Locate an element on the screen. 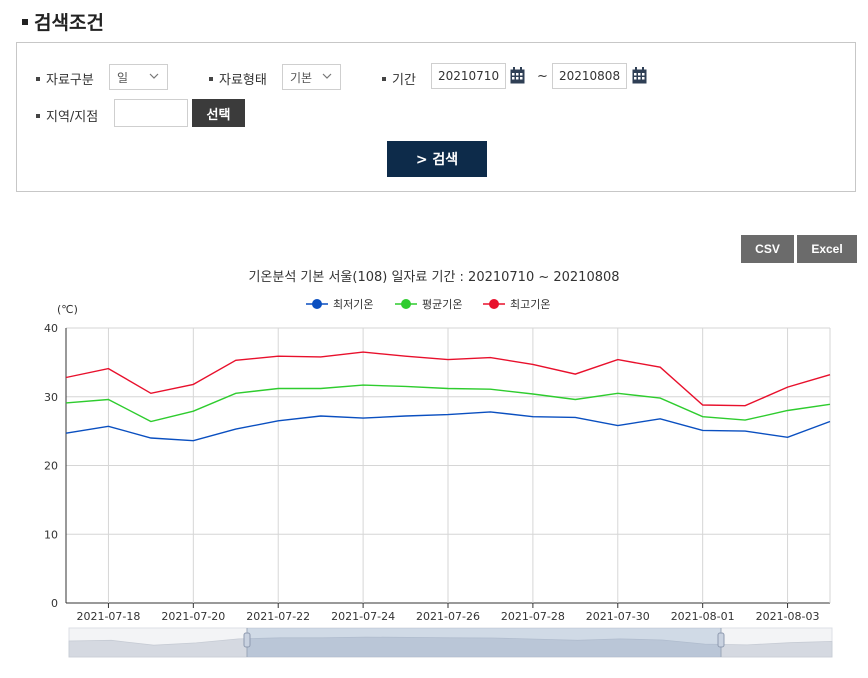 Image resolution: width=868 pixels, height=678 pixels. y-tick-label: 30 is located at coordinates (51, 397).